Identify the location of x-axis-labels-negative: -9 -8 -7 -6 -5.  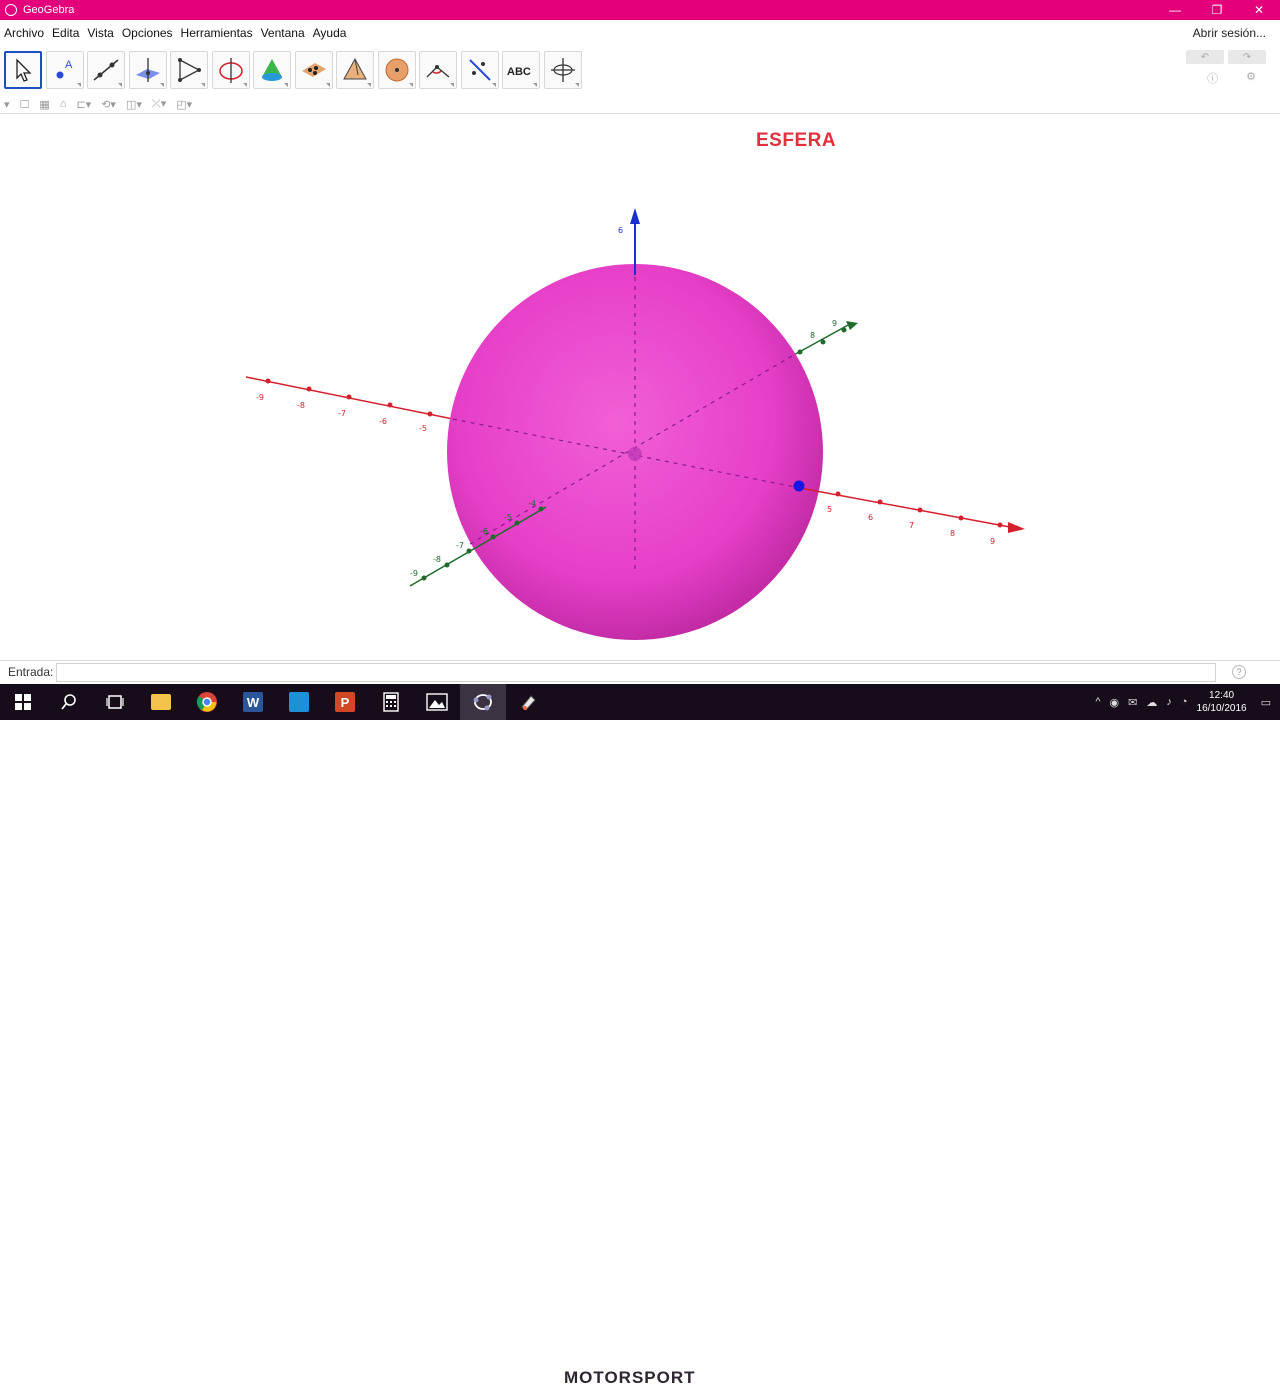
(341, 413).